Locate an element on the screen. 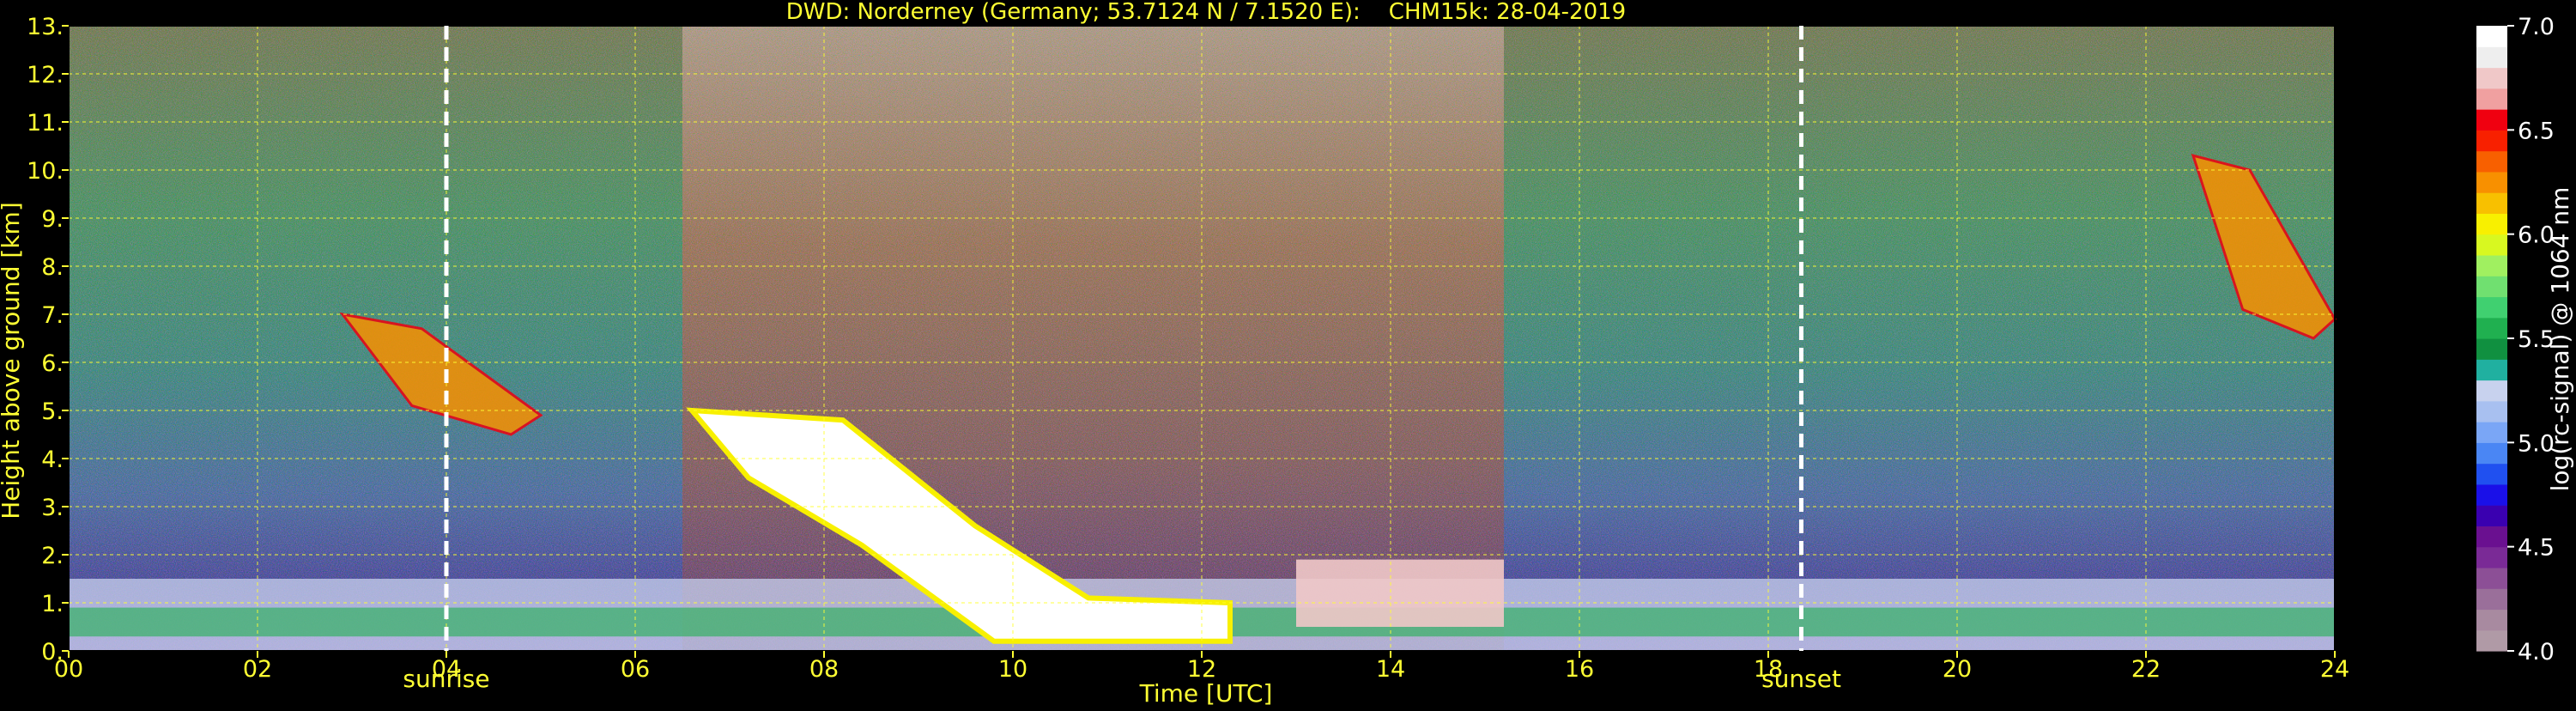 This screenshot has height=711, width=2576. y-tick-label: 0. is located at coordinates (52, 652).